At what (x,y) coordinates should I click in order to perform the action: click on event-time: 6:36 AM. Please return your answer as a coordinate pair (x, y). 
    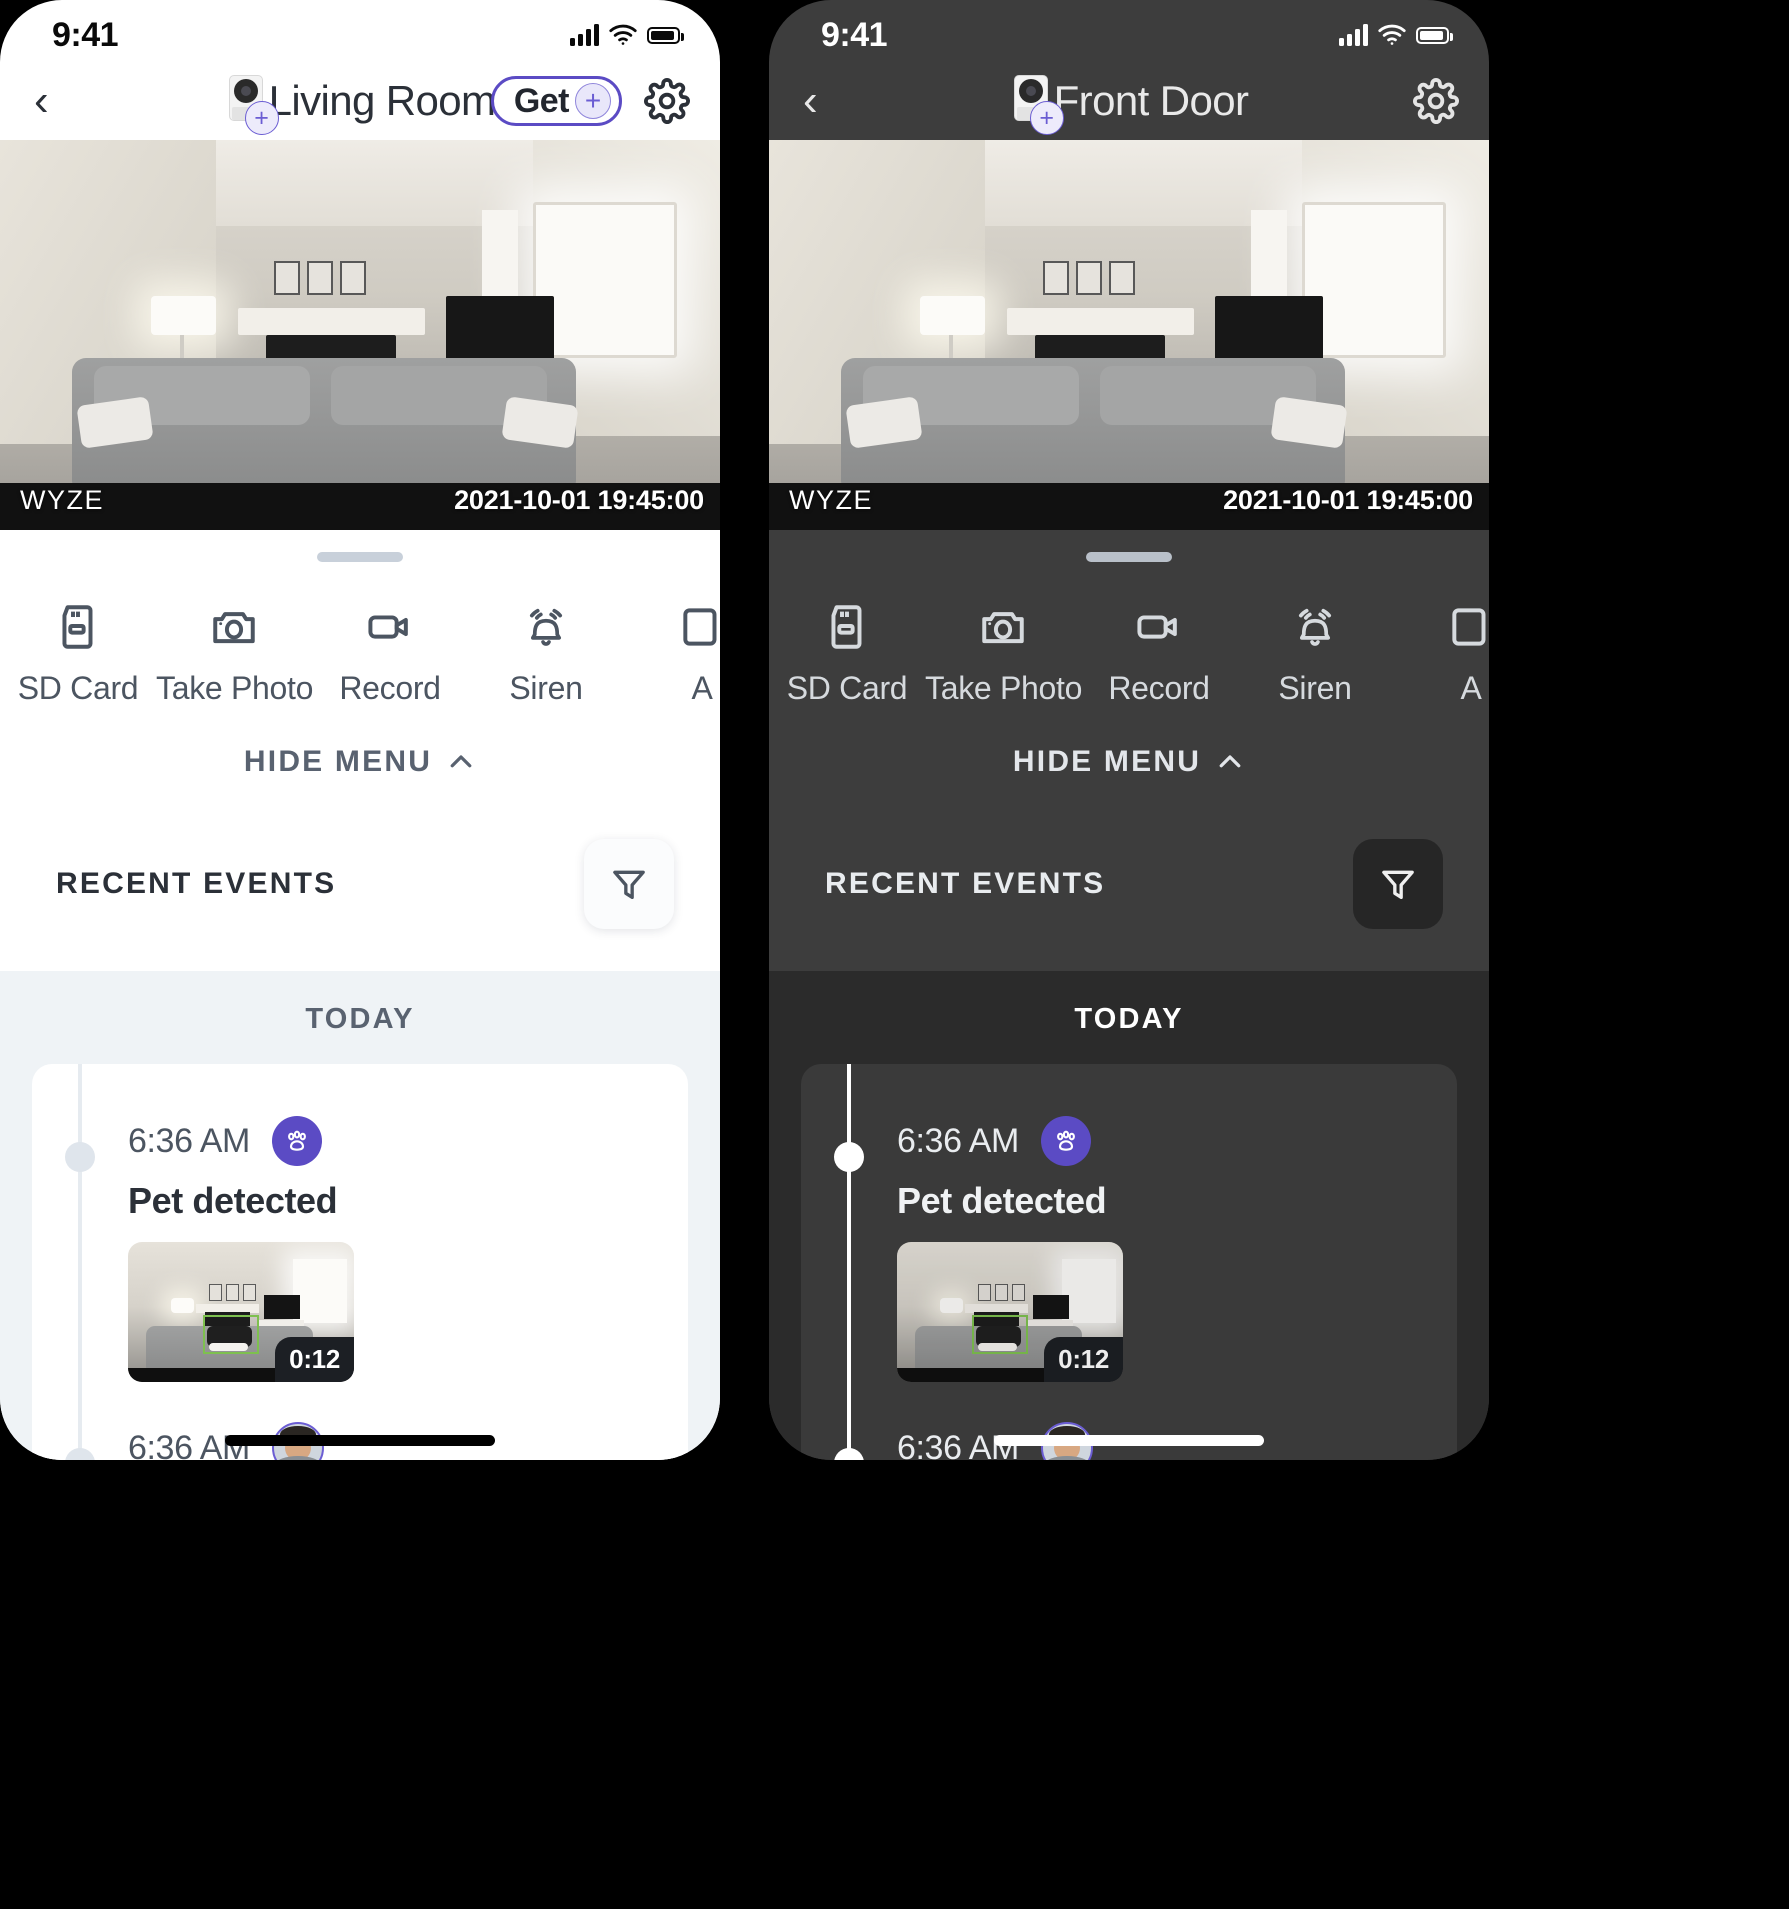
    Looking at the image, I should click on (958, 1140).